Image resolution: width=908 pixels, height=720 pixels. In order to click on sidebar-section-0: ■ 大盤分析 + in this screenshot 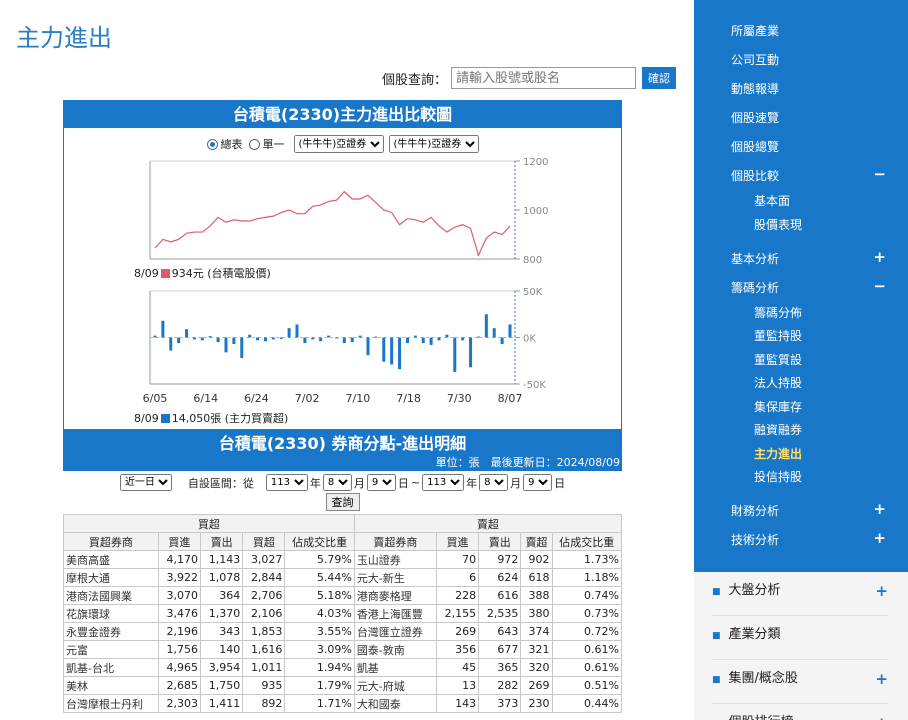, I will do `click(800, 594)`.